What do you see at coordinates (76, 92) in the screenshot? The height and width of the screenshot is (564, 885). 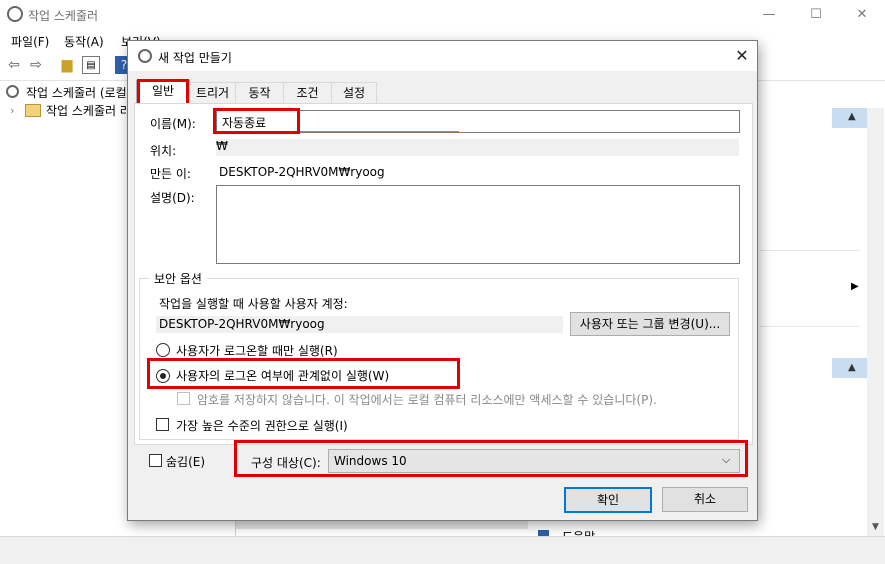 I see `tree-item-root: 작업 스케줄러 (로컬)` at bounding box center [76, 92].